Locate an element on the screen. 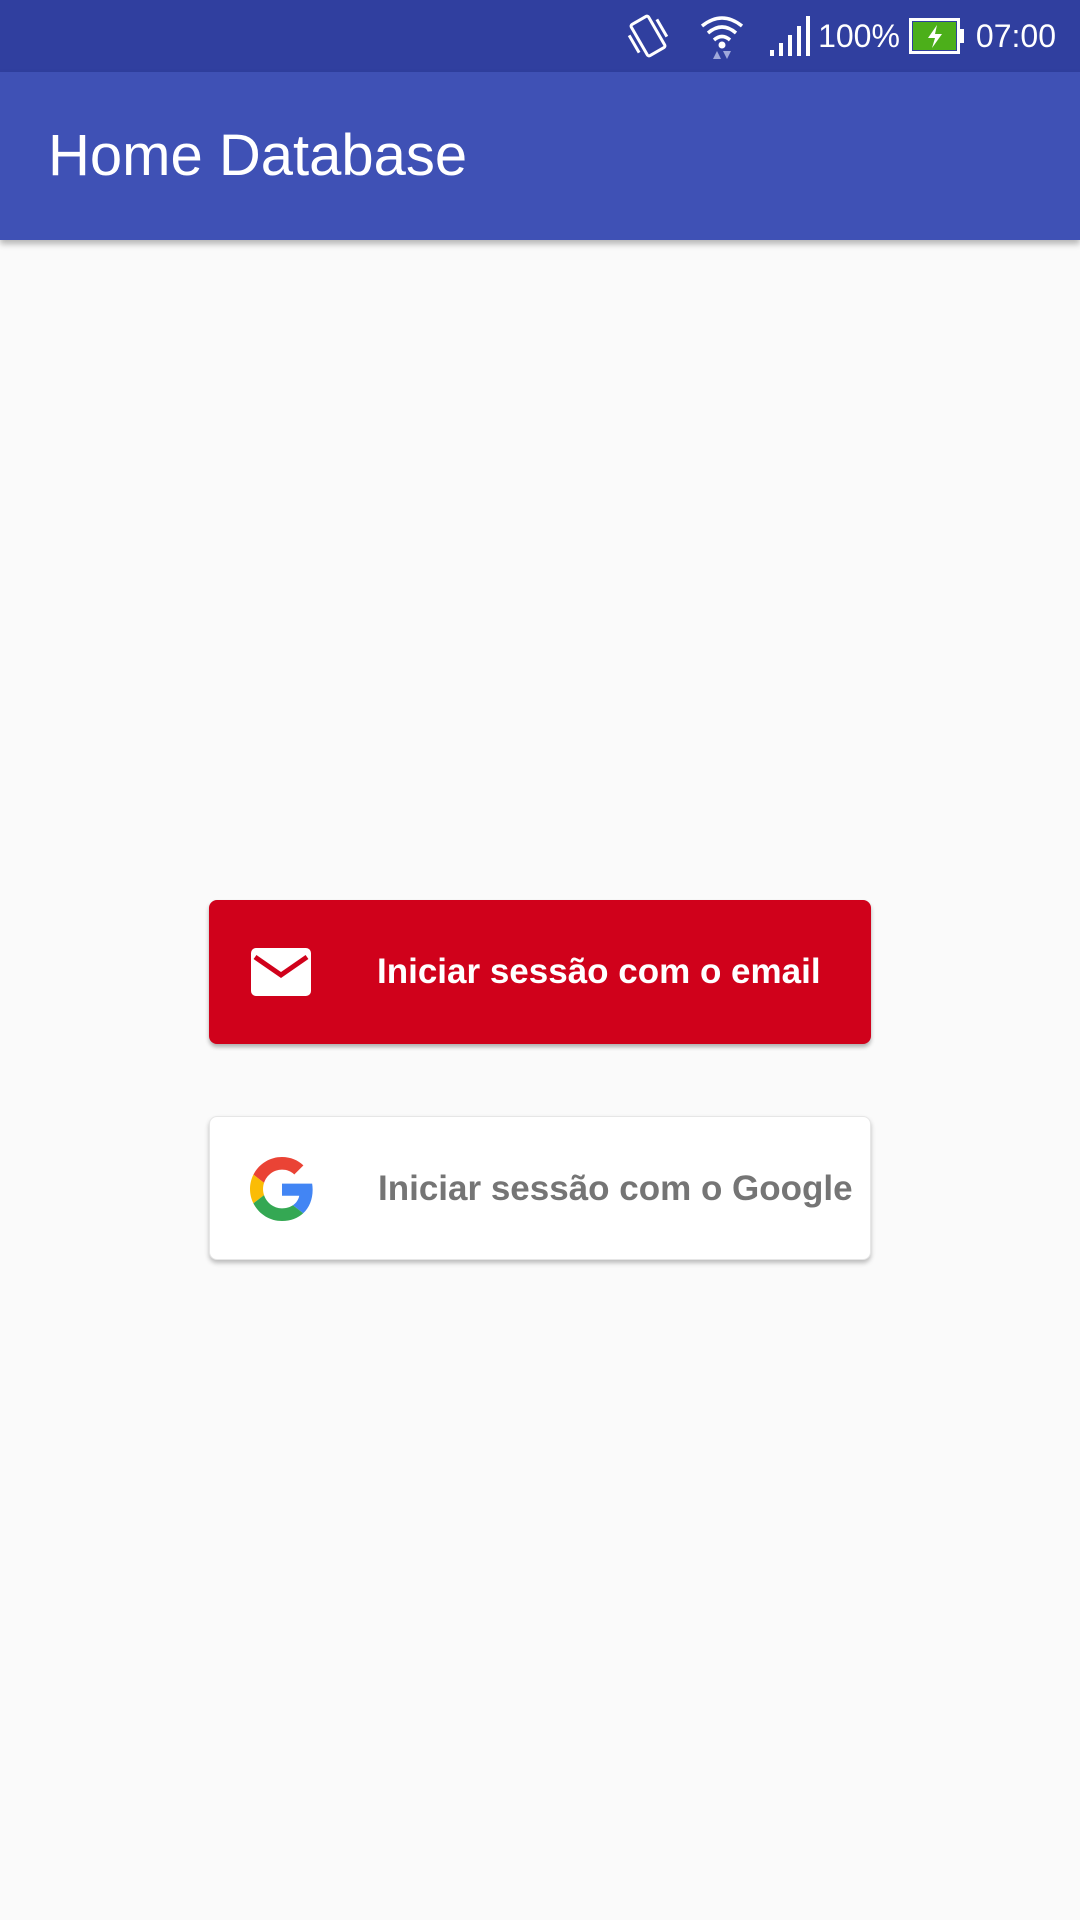 This screenshot has height=1920, width=1080. google-logo-icon is located at coordinates (282, 1189).